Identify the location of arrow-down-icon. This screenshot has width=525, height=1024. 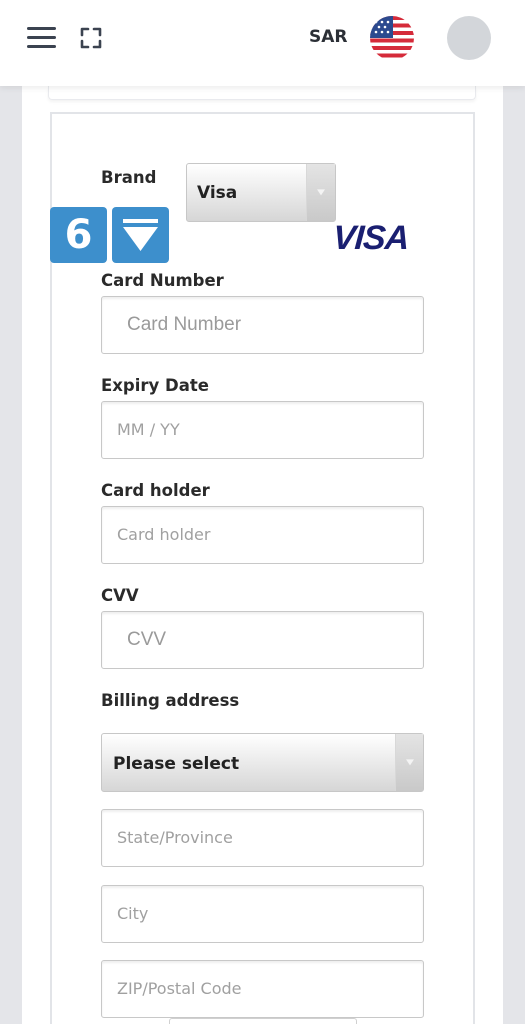
(140, 235).